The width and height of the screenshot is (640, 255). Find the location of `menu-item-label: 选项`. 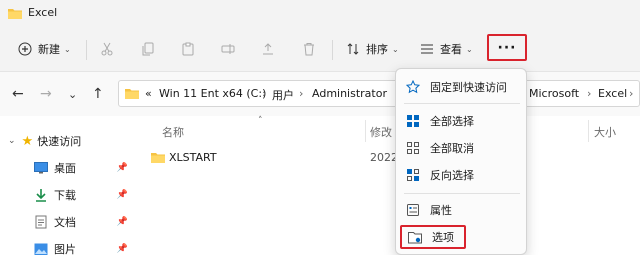

menu-item-label: 选项 is located at coordinates (443, 237).